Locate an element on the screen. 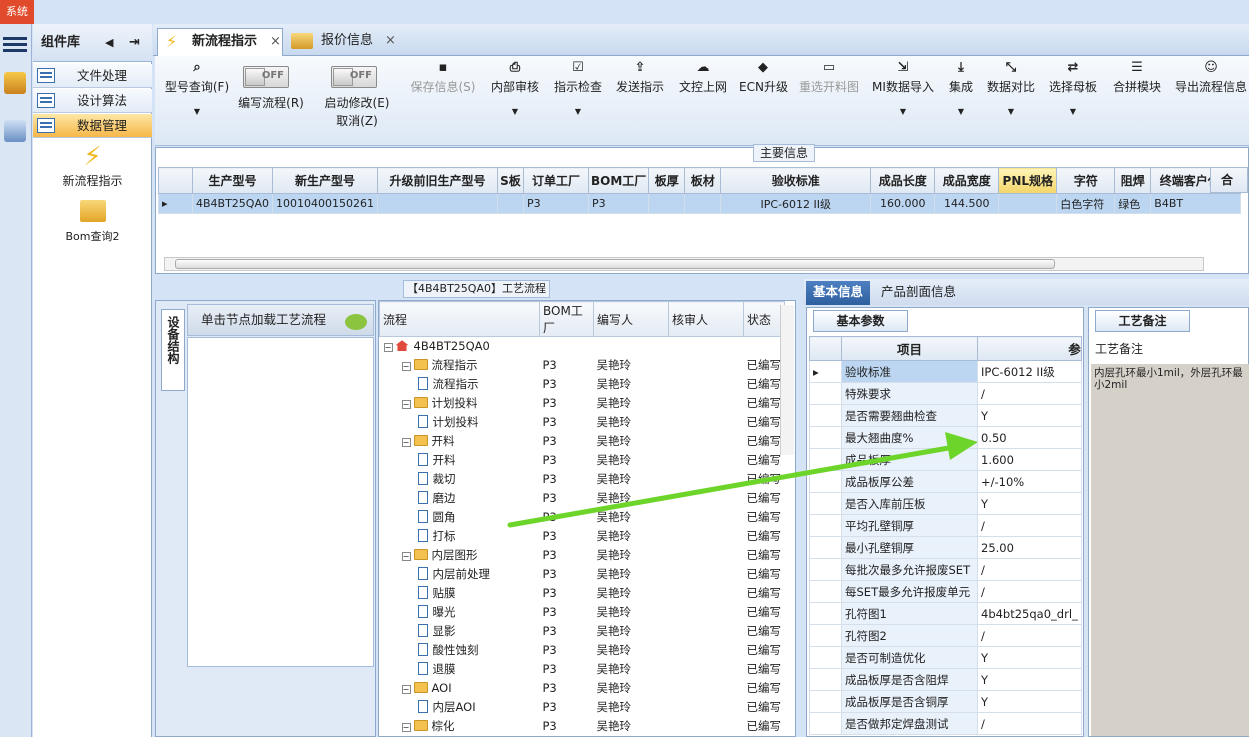 This screenshot has height=737, width=1249. arrow-head is located at coordinates (961, 446).